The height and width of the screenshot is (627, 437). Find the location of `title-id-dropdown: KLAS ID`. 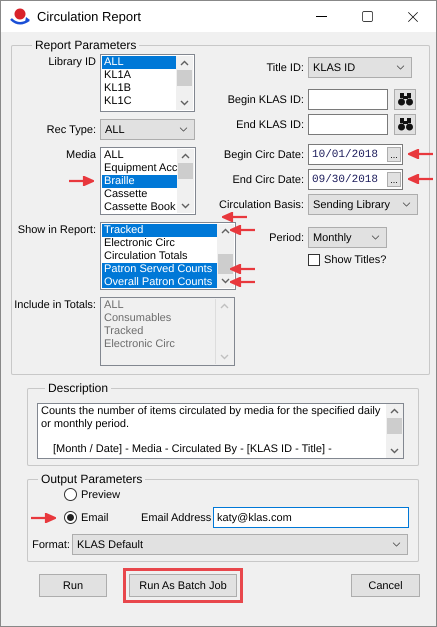

title-id-dropdown: KLAS ID is located at coordinates (360, 67).